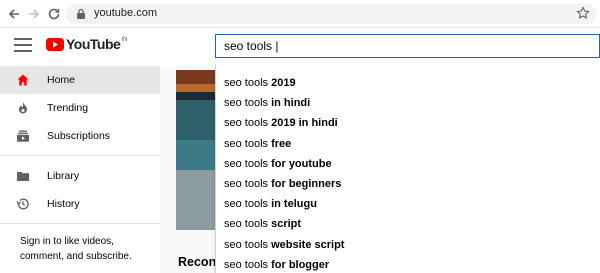  What do you see at coordinates (23, 204) in the screenshot?
I see `history-icon` at bounding box center [23, 204].